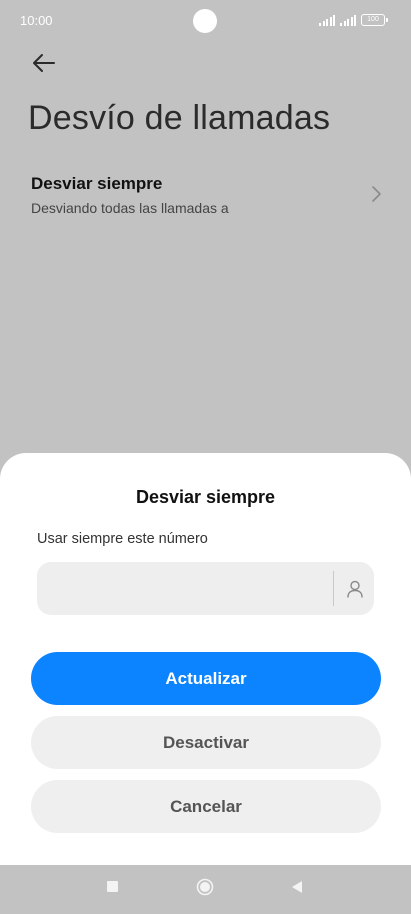  I want to click on arrow-left-icon, so click(43, 63).